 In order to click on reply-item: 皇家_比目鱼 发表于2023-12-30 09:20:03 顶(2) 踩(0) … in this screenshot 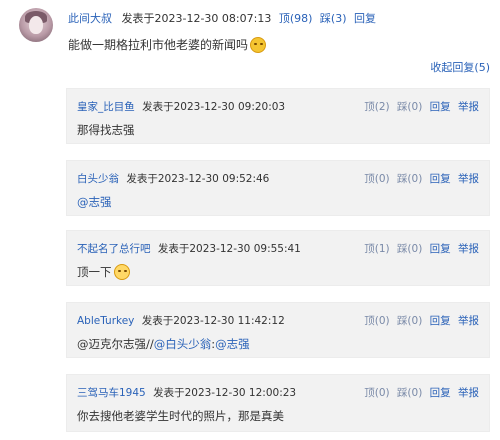, I will do `click(278, 116)`.